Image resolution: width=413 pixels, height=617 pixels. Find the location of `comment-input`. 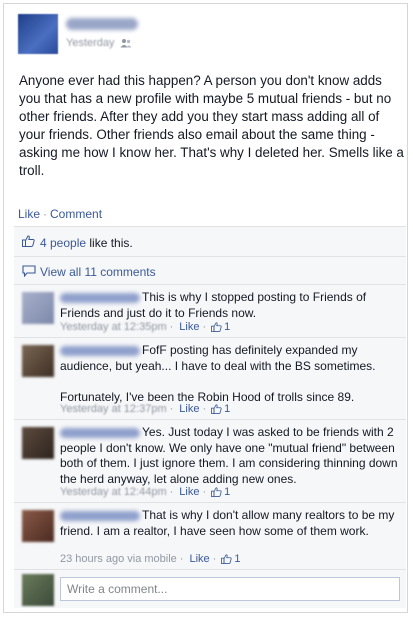

comment-input is located at coordinates (230, 589).